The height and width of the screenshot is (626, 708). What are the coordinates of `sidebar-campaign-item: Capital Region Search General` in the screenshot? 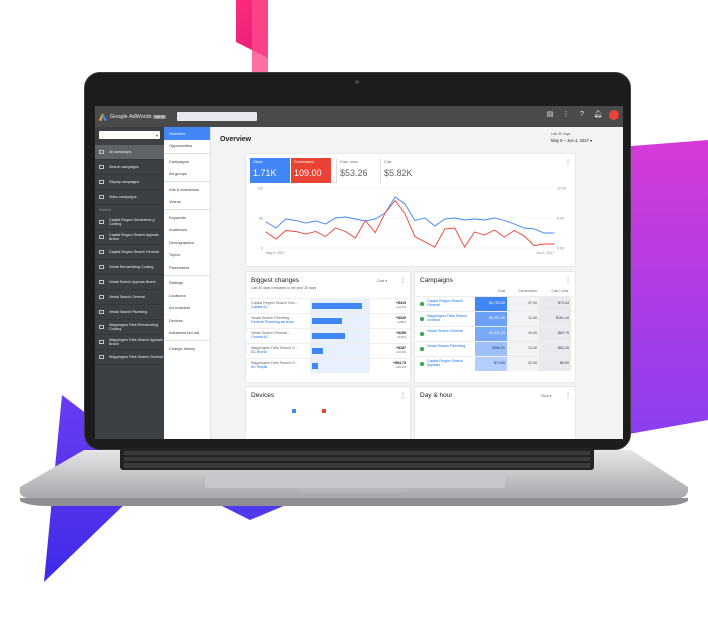 It's located at (129, 252).